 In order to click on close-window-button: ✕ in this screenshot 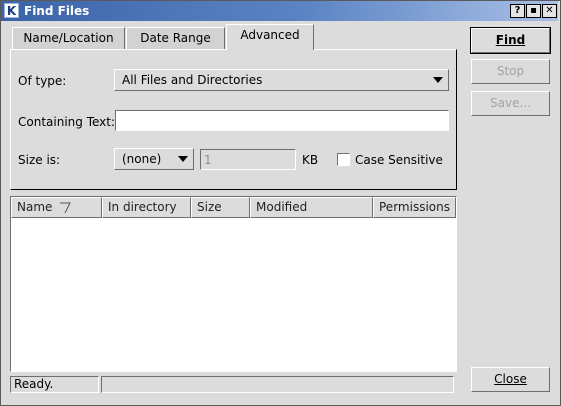, I will do `click(549, 11)`.